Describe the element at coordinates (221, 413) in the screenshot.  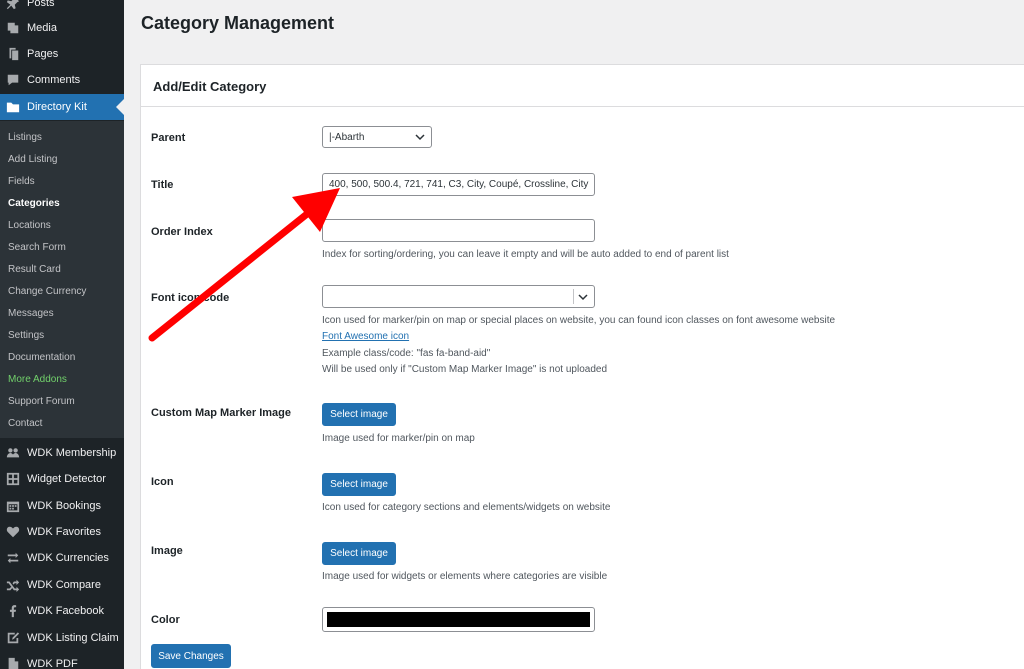
I see `marker-image-label: Custom Map Marker Image` at that location.